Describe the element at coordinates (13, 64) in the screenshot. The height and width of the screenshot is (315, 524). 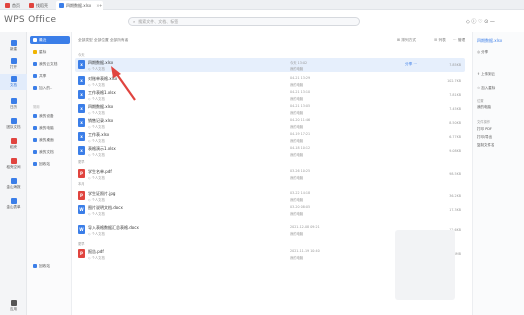
I see `rail-open: 打开` at that location.